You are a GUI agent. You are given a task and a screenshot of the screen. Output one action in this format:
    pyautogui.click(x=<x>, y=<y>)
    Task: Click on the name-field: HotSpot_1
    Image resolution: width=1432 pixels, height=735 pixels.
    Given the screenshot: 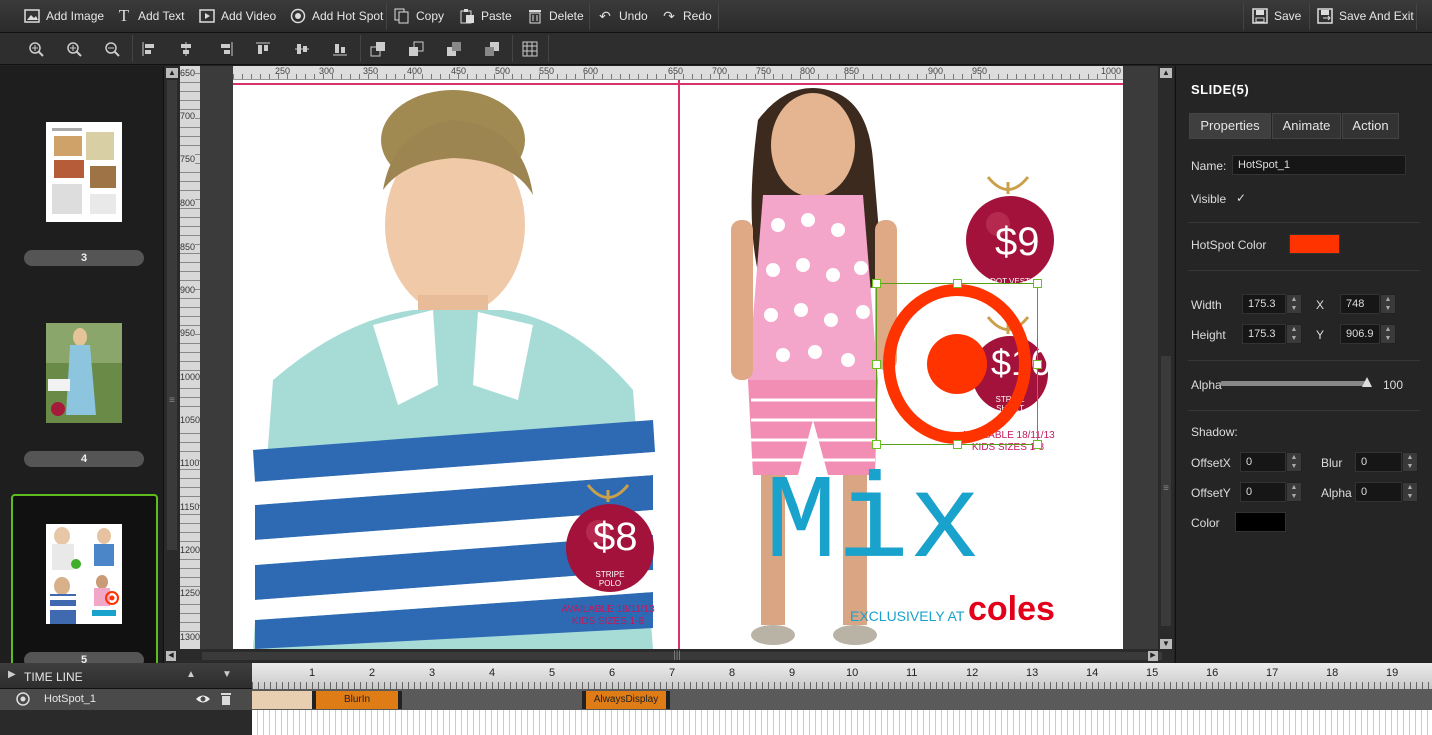 What is the action you would take?
    pyautogui.click(x=1319, y=165)
    